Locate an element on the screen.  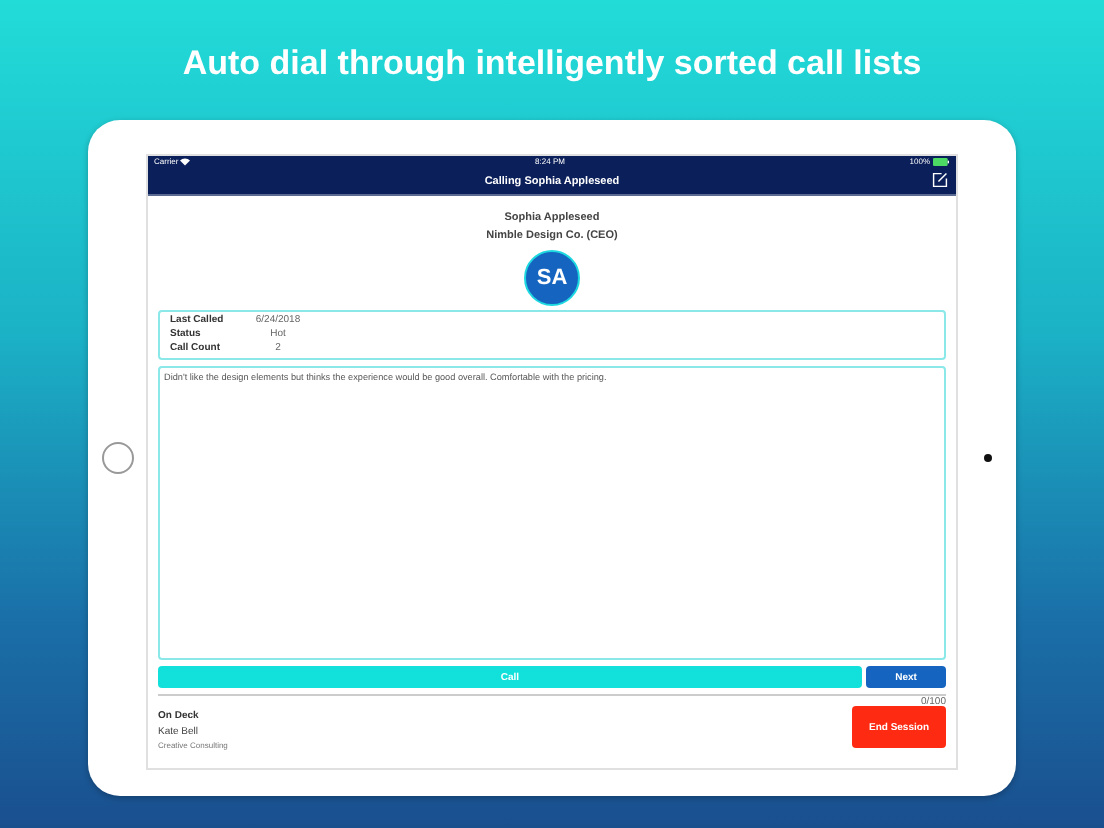
edit-icon is located at coordinates (940, 180).